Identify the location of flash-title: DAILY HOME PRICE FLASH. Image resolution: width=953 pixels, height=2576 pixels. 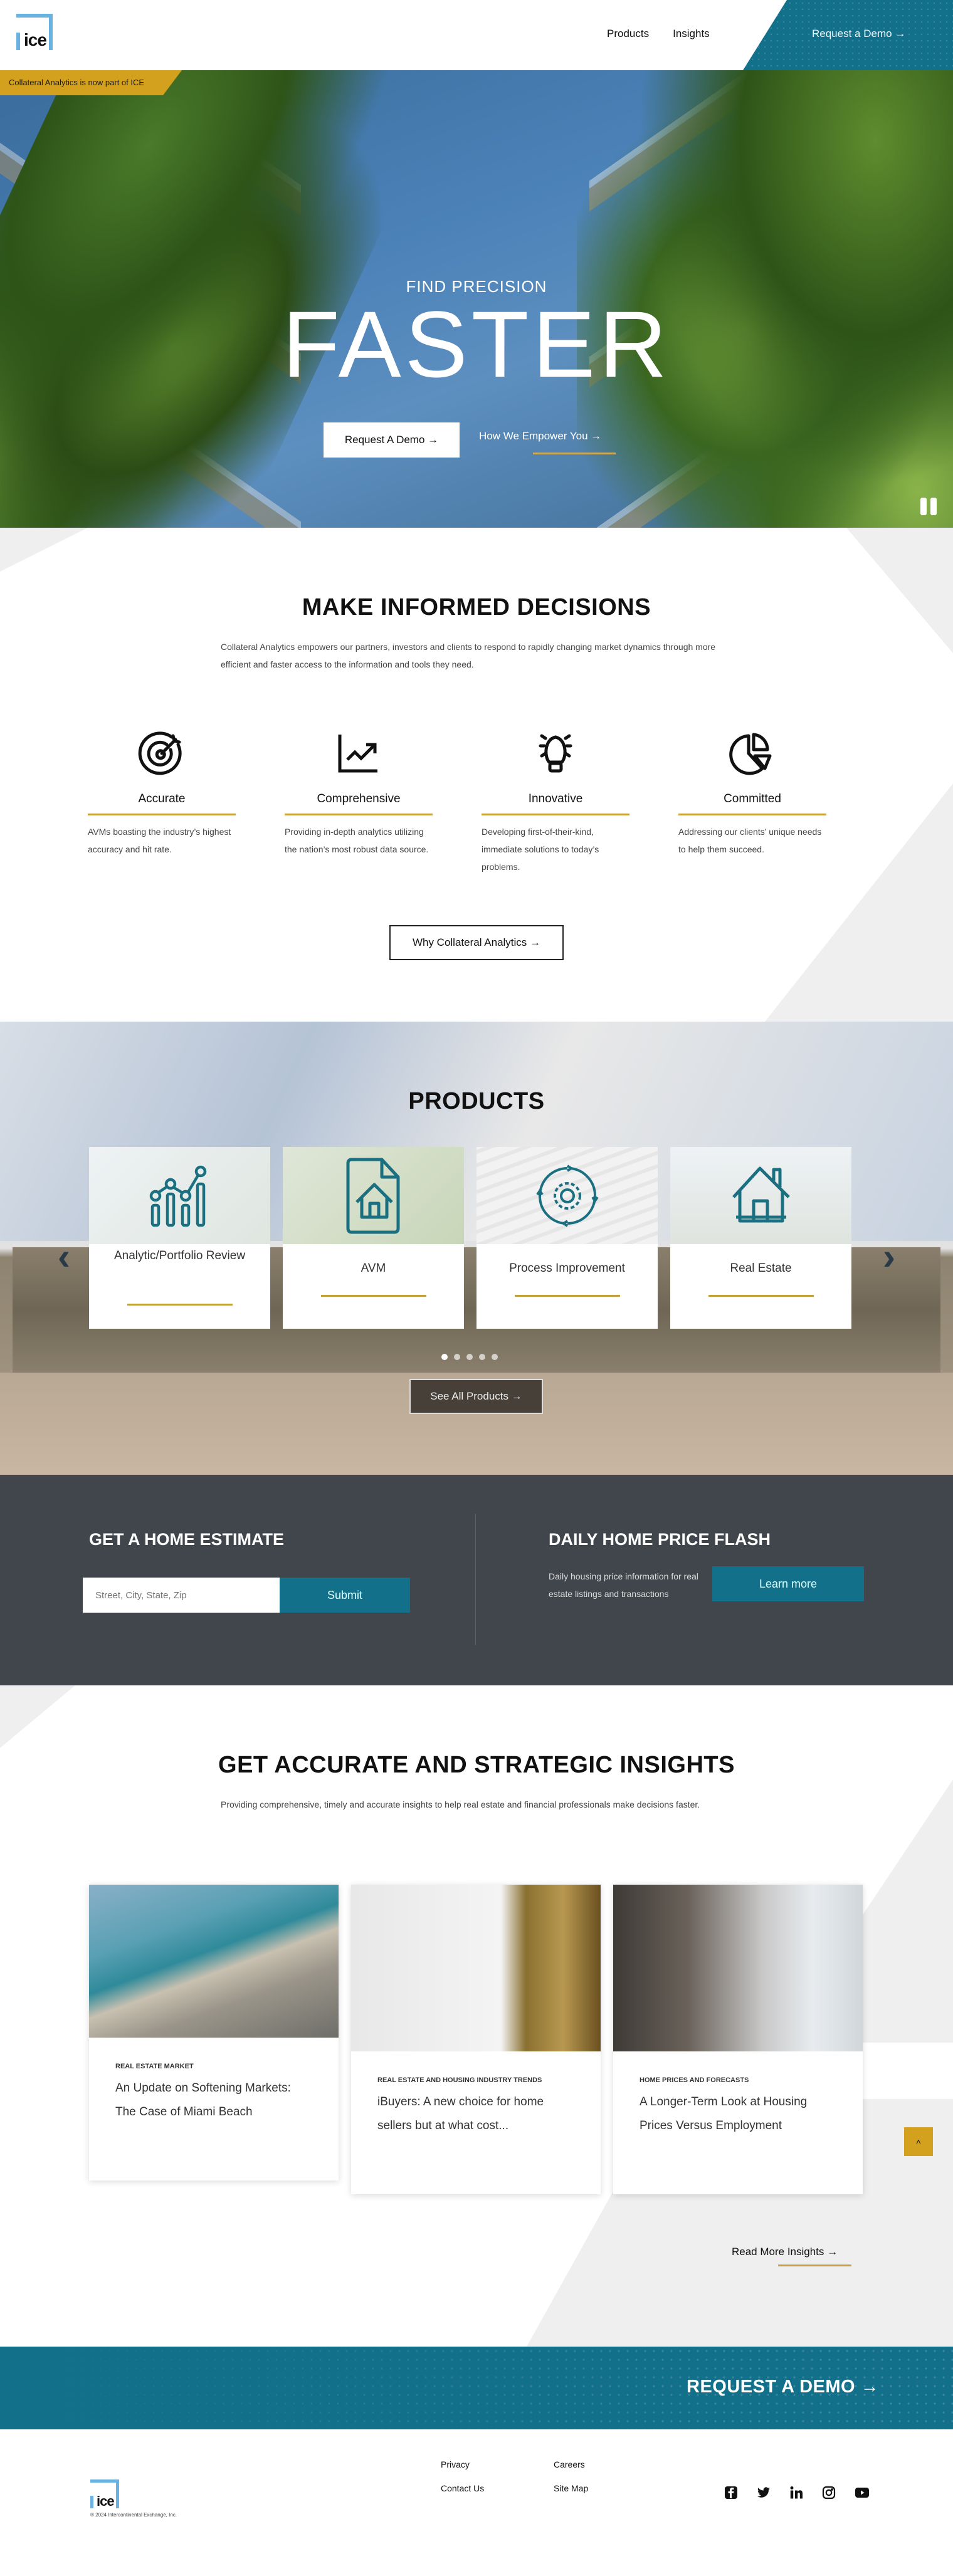
(660, 1539).